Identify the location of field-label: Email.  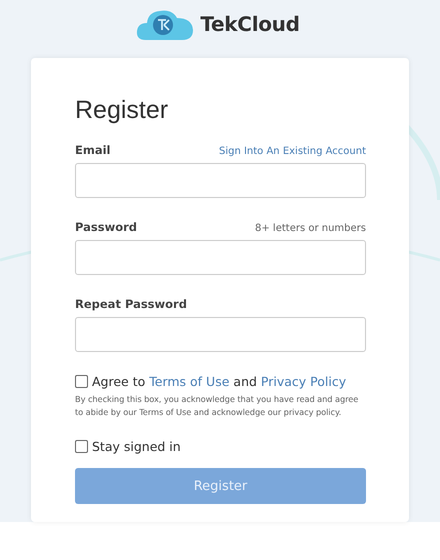
(92, 150).